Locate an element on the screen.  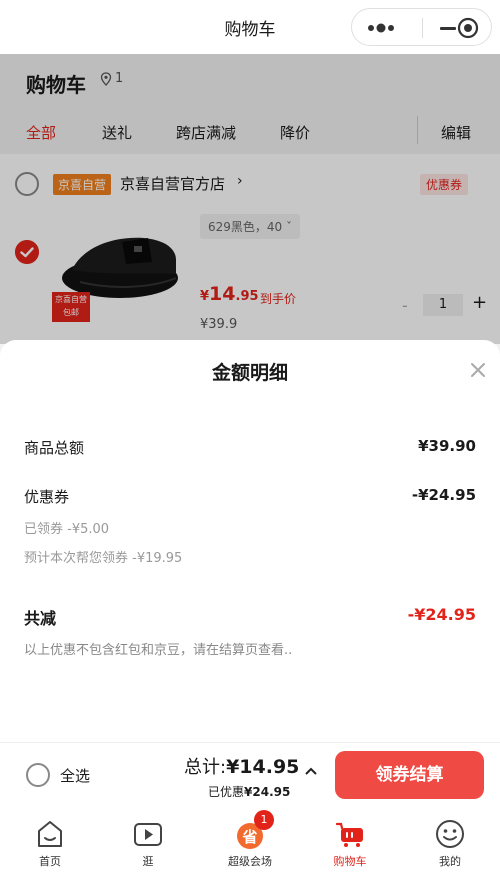
claimed-coupon-text: 已领券 -¥5.00 is located at coordinates (67, 529).